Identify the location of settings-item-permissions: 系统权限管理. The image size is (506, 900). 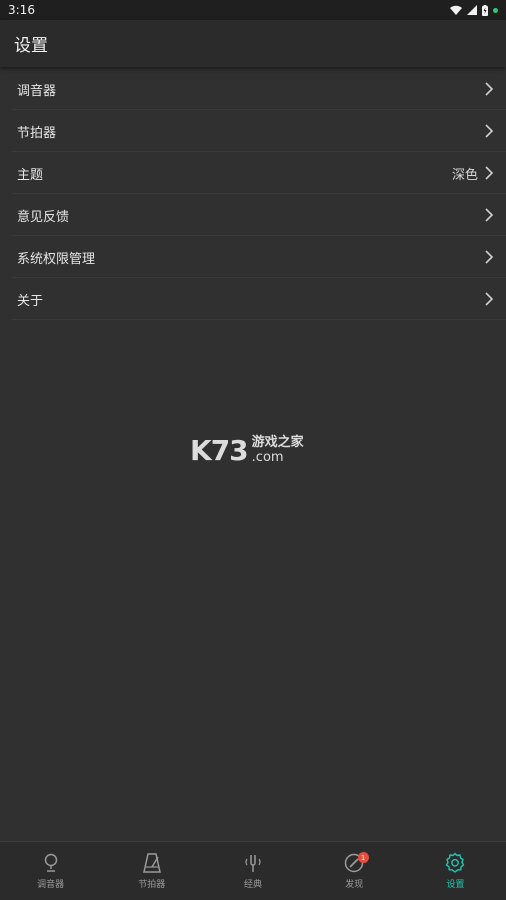
(253, 257).